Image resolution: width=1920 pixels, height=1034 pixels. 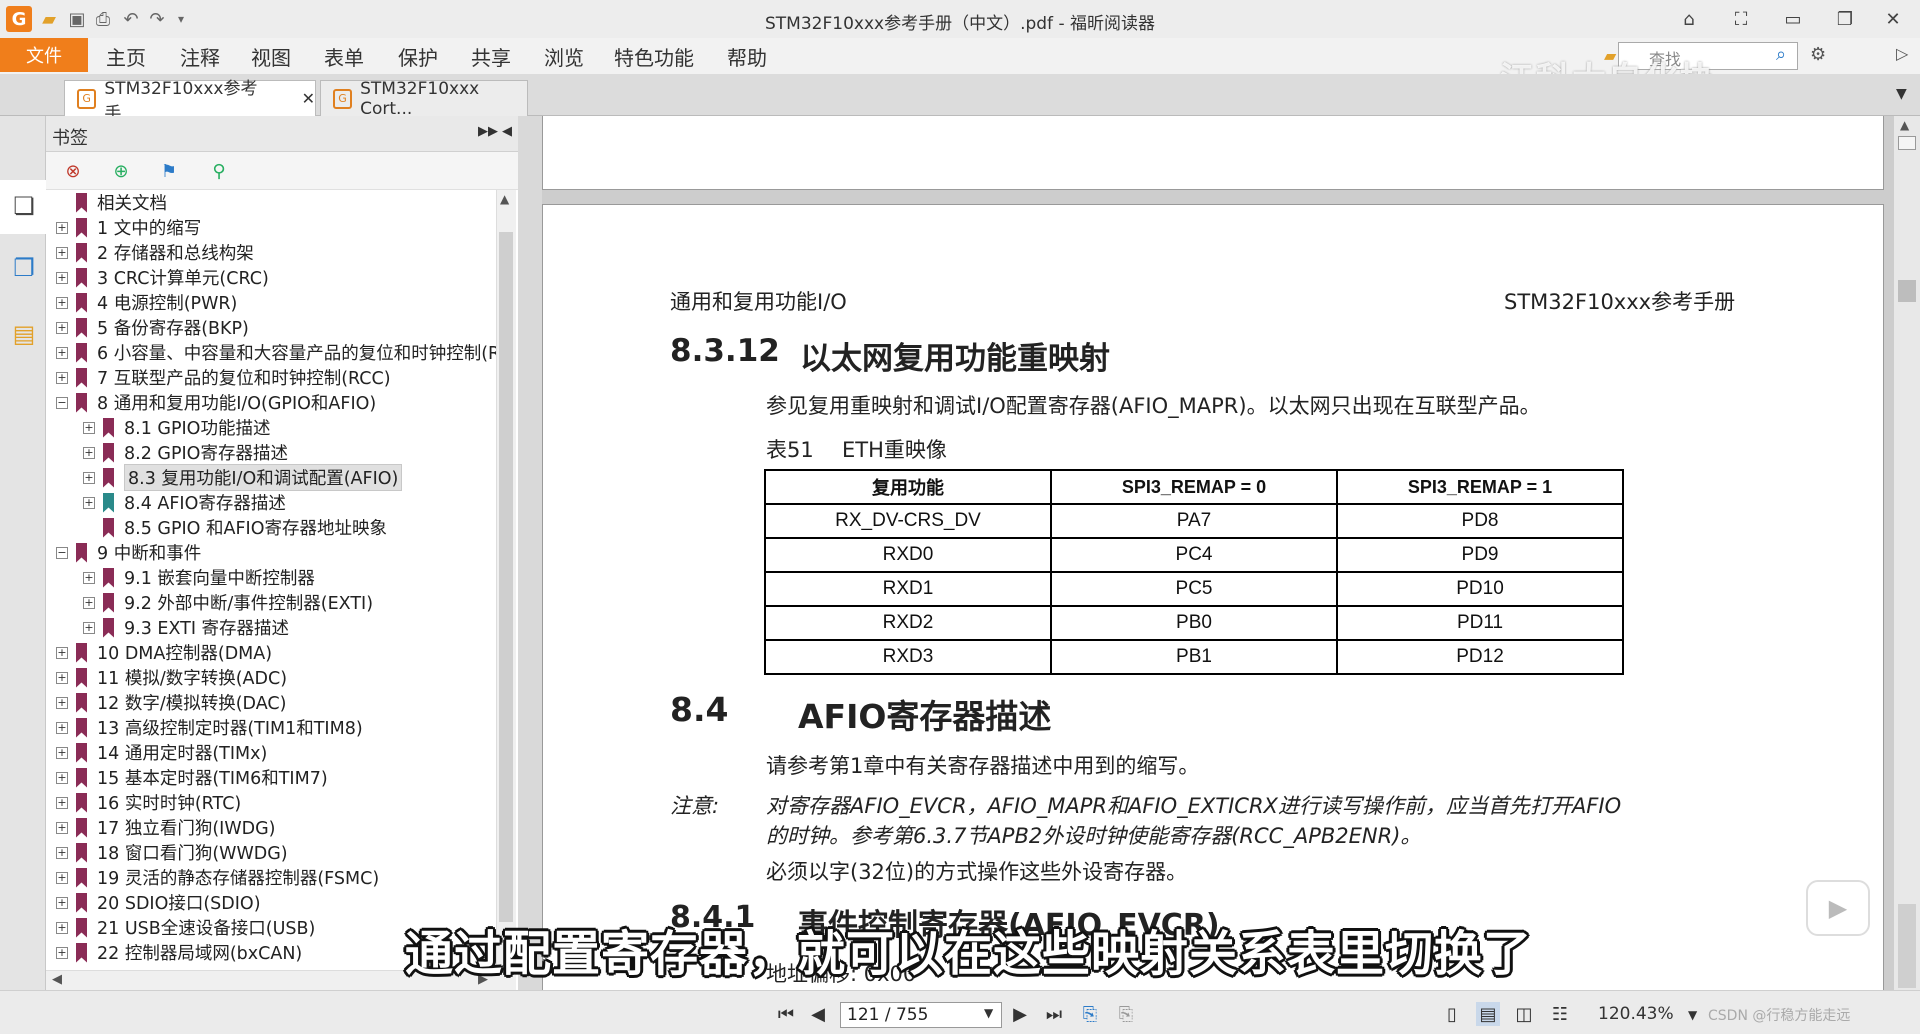 What do you see at coordinates (1893, 19) in the screenshot?
I see `close-button: ✕` at bounding box center [1893, 19].